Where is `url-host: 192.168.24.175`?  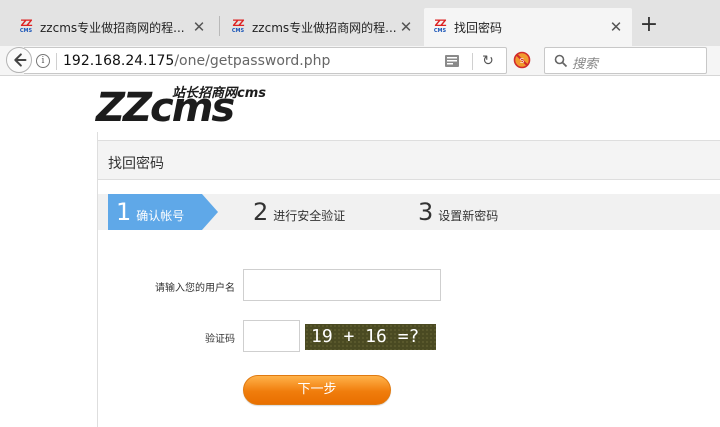 url-host: 192.168.24.175 is located at coordinates (119, 61).